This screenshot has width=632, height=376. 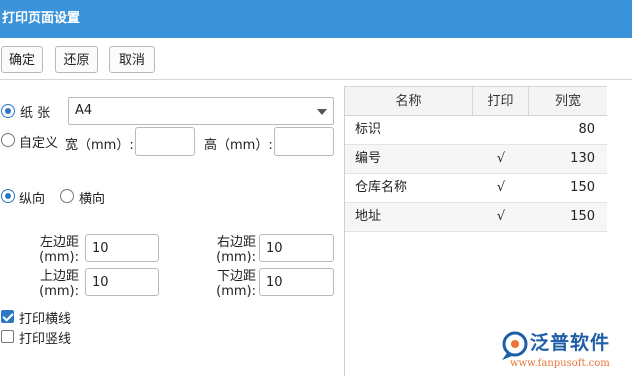 I want to click on landscape-label: 横向, so click(x=92, y=199).